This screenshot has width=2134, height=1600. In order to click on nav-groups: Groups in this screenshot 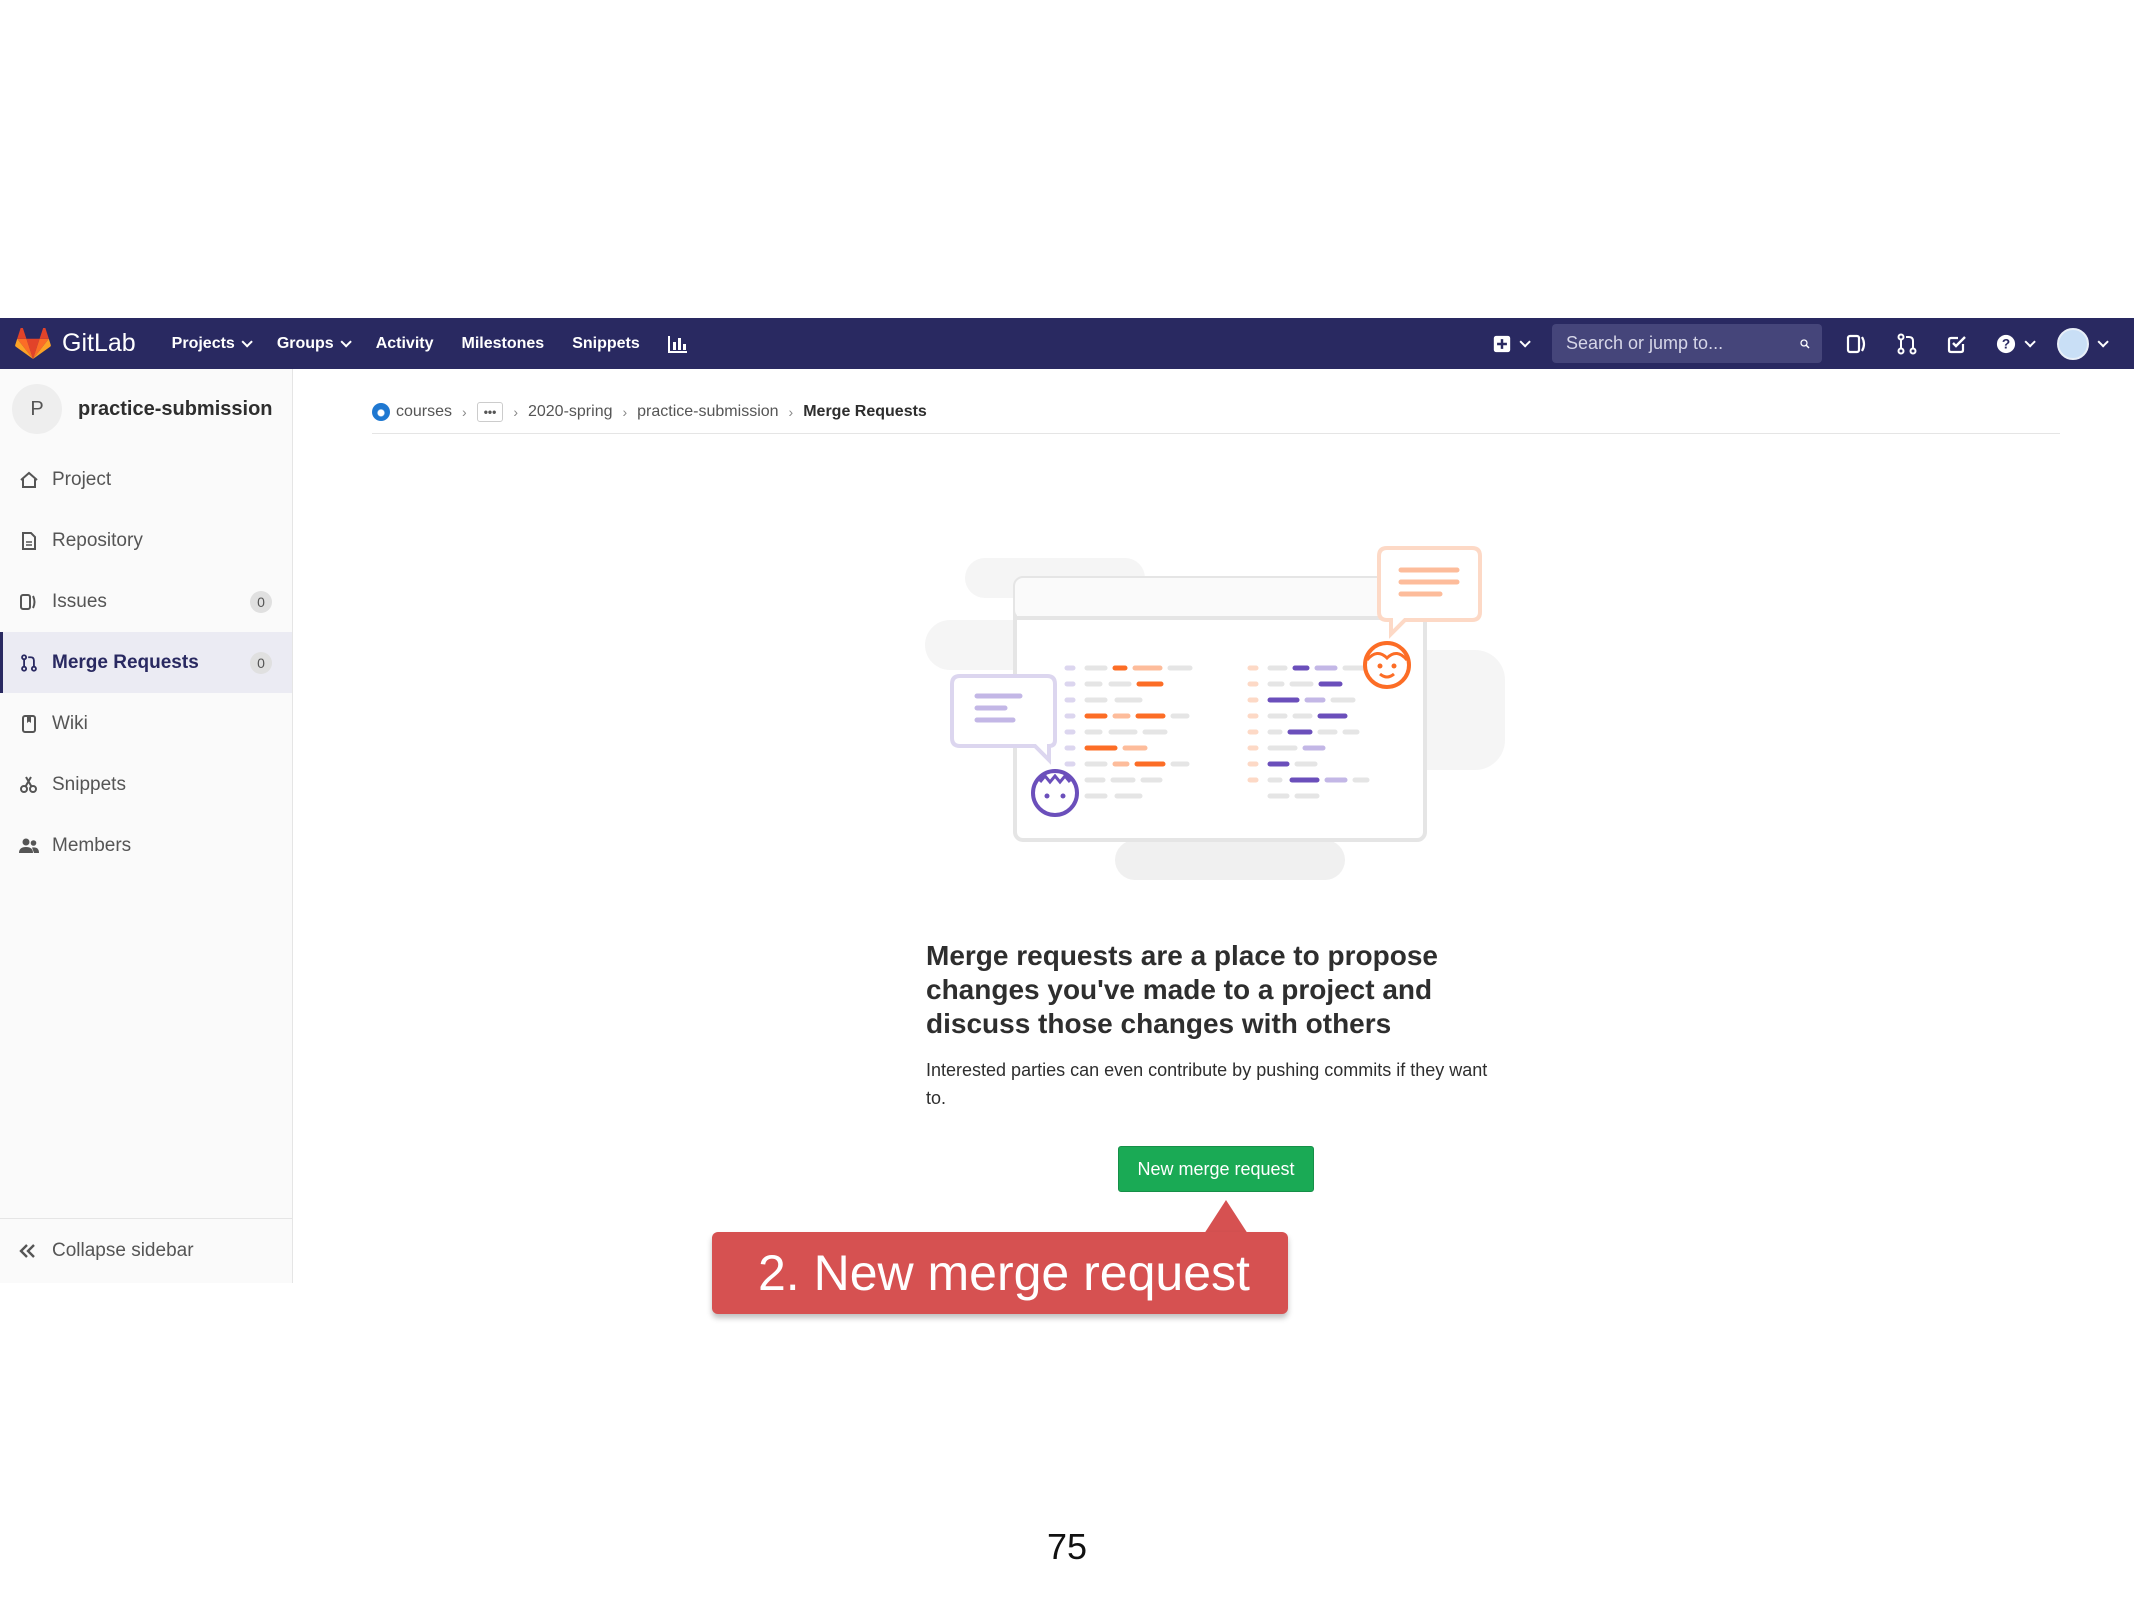, I will do `click(314, 343)`.